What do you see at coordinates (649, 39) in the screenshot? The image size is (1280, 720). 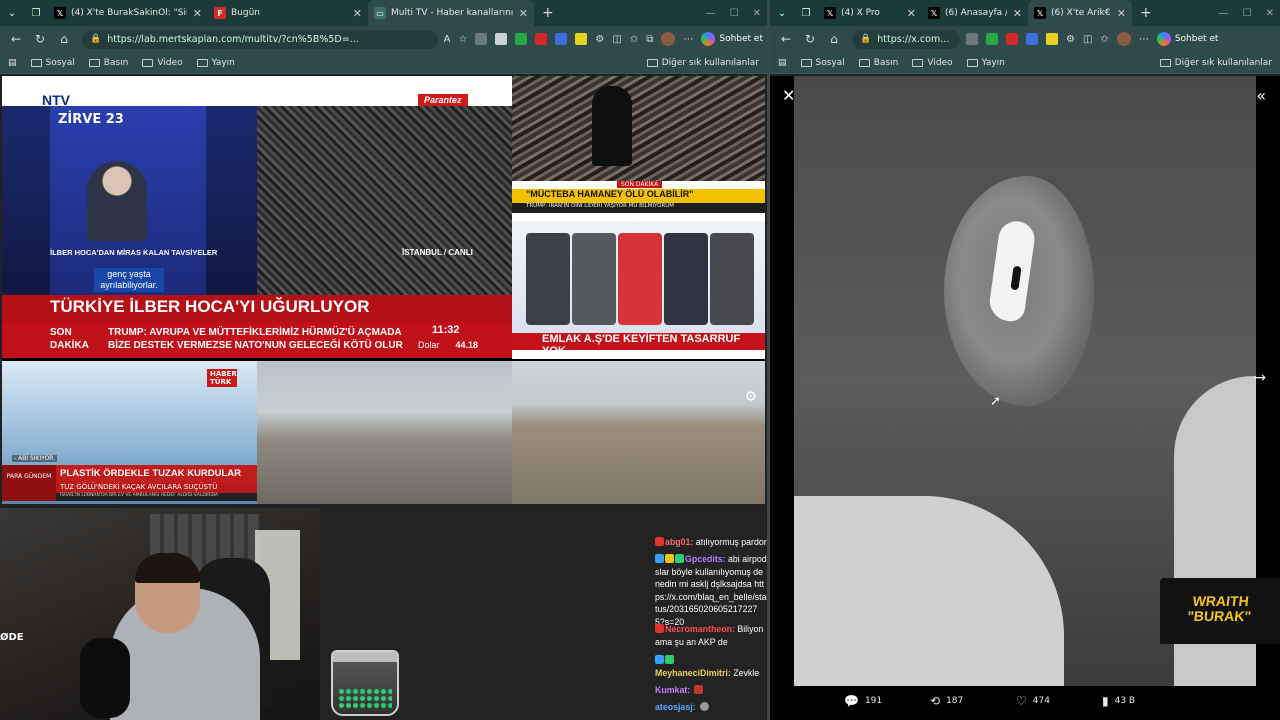 I see `collections-icon: ⧉` at bounding box center [649, 39].